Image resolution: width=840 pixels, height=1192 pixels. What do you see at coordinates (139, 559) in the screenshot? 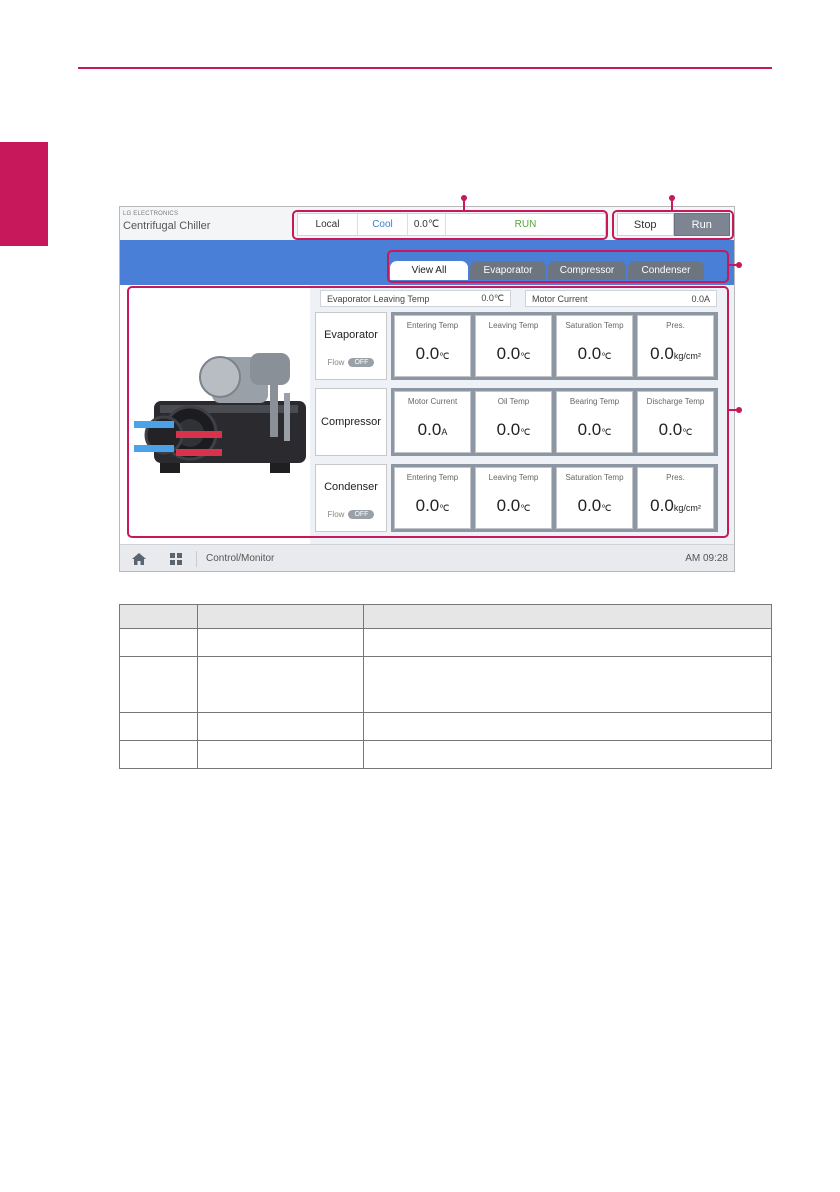
I see `home-icon` at bounding box center [139, 559].